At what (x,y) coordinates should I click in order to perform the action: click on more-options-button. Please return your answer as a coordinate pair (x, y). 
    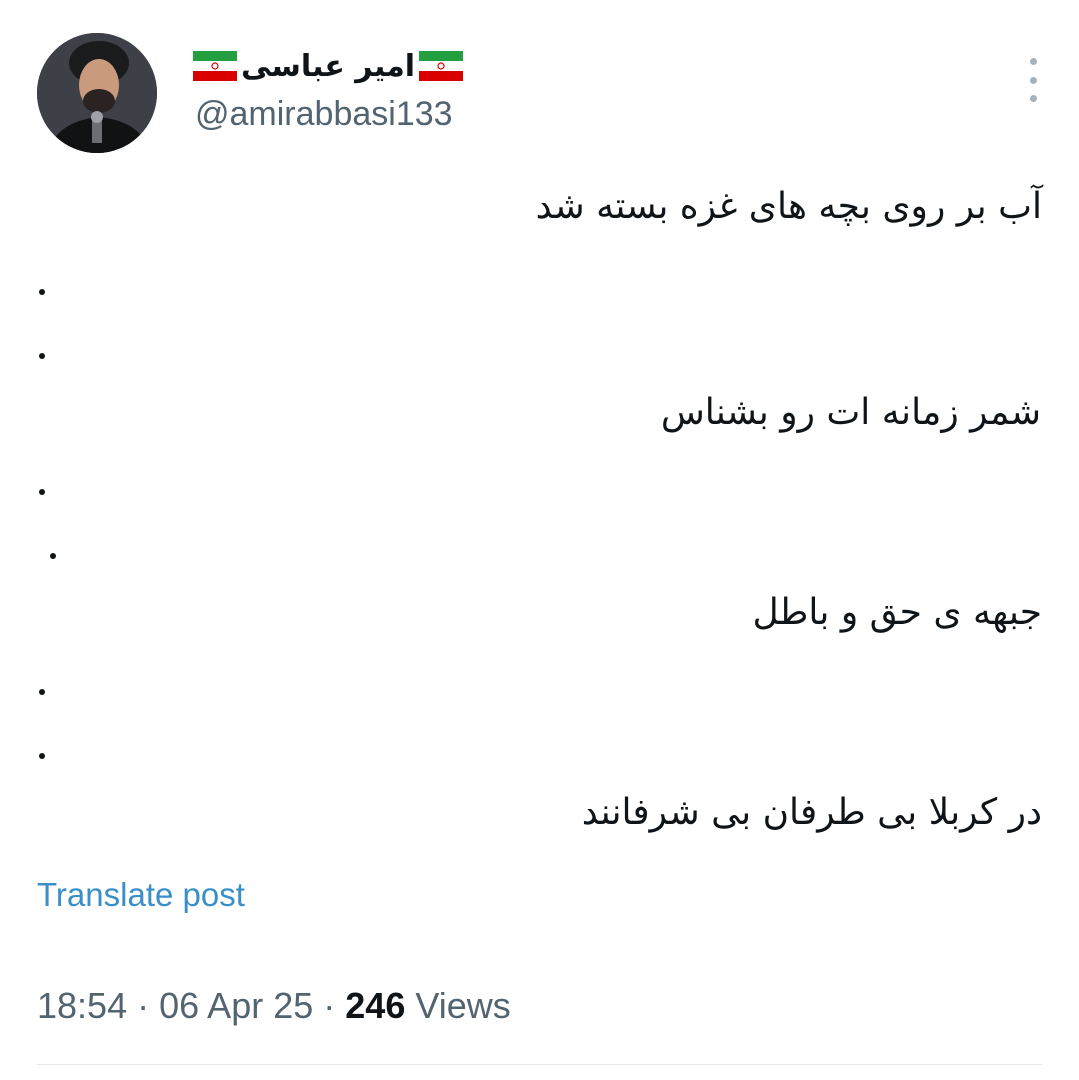
    Looking at the image, I should click on (1033, 80).